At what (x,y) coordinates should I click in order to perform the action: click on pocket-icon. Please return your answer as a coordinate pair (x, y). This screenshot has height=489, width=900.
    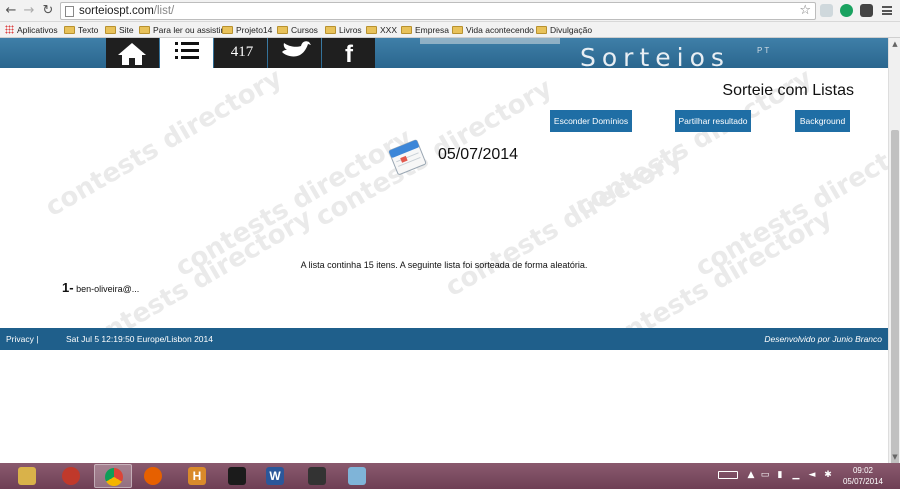
    Looking at the image, I should click on (866, 10).